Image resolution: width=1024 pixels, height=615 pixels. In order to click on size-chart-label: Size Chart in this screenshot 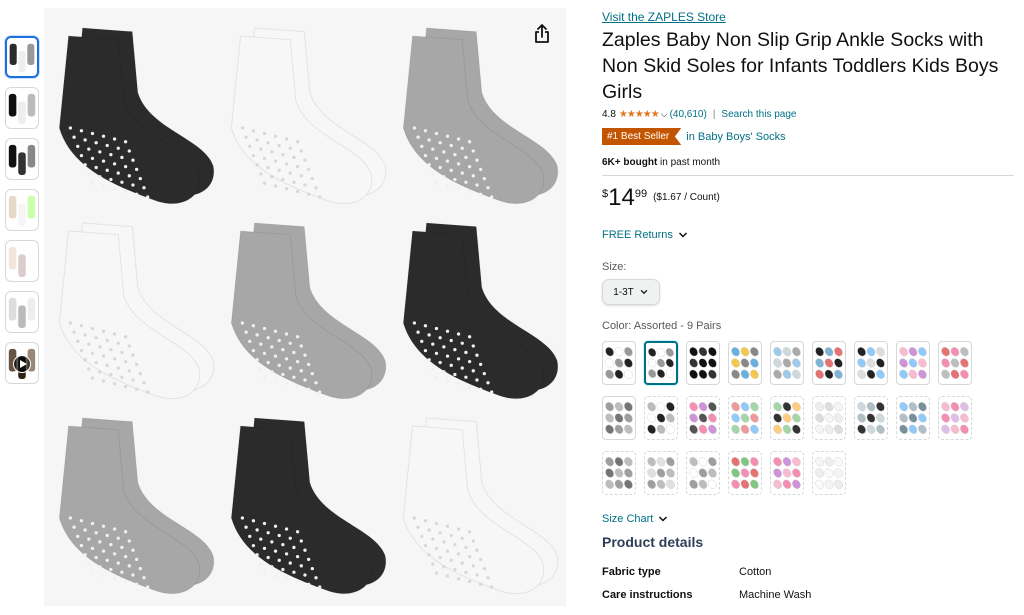, I will do `click(628, 519)`.